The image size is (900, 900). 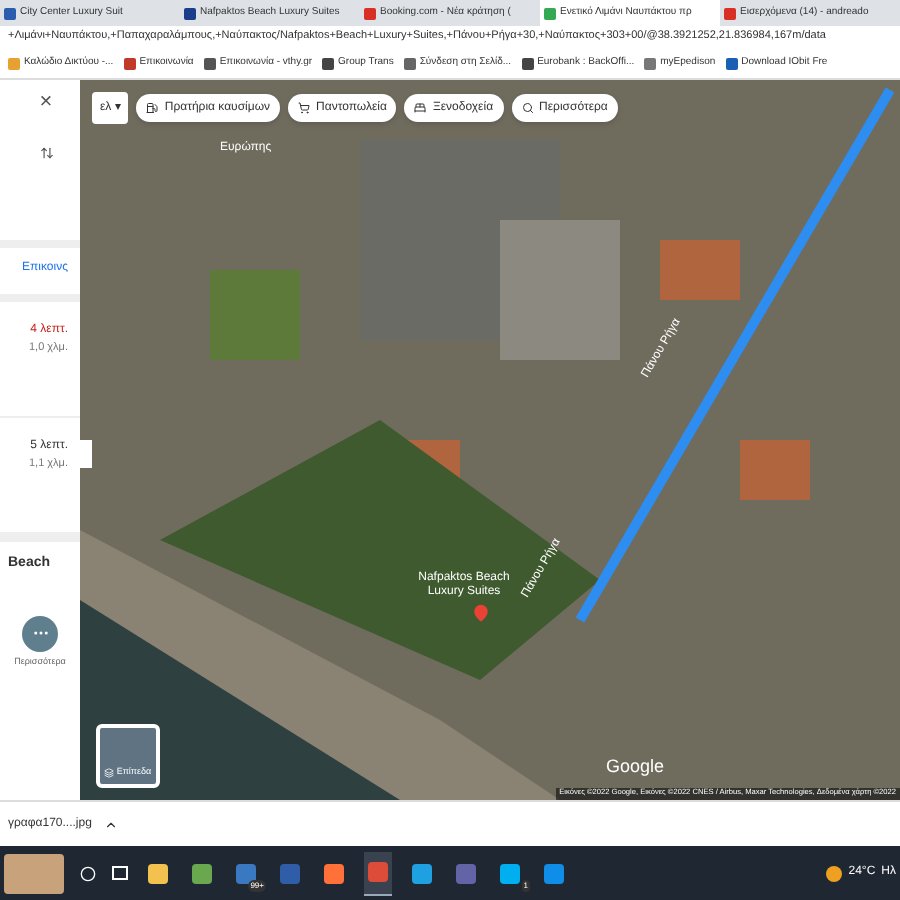 What do you see at coordinates (304, 108) in the screenshot?
I see `cart-icon` at bounding box center [304, 108].